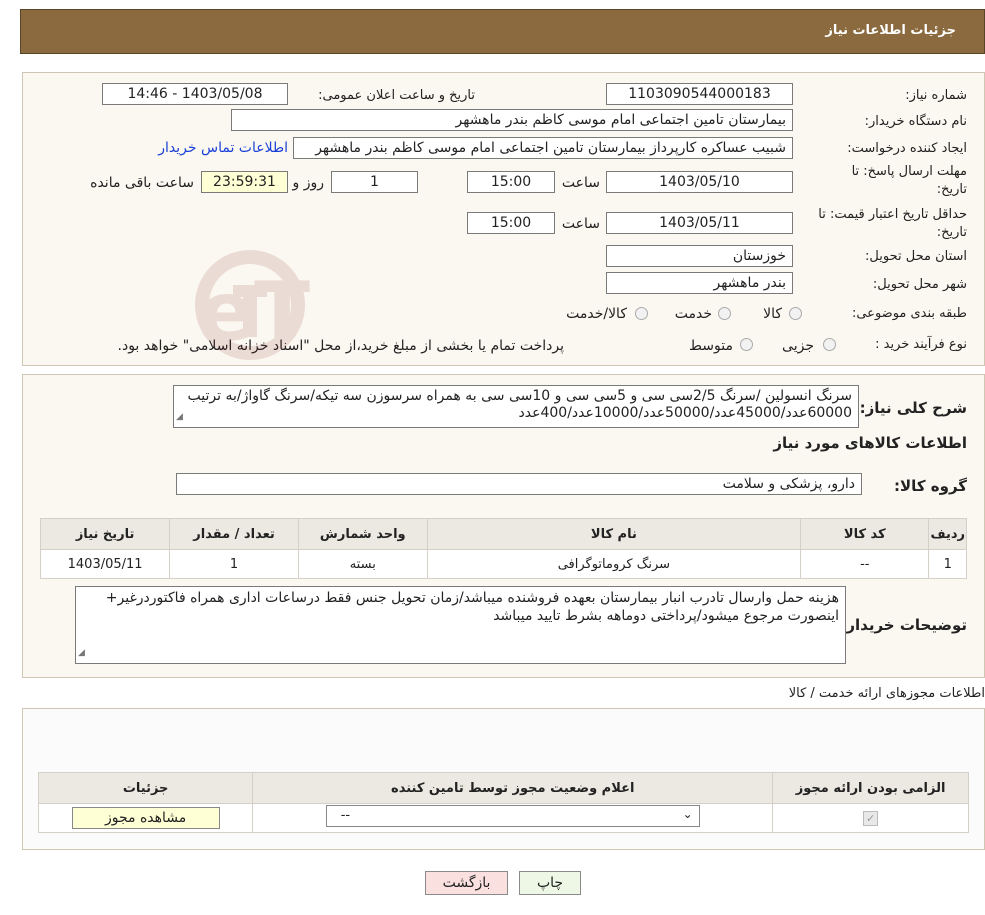 The image size is (985, 915). I want to click on process-radio-minor, so click(829, 344).